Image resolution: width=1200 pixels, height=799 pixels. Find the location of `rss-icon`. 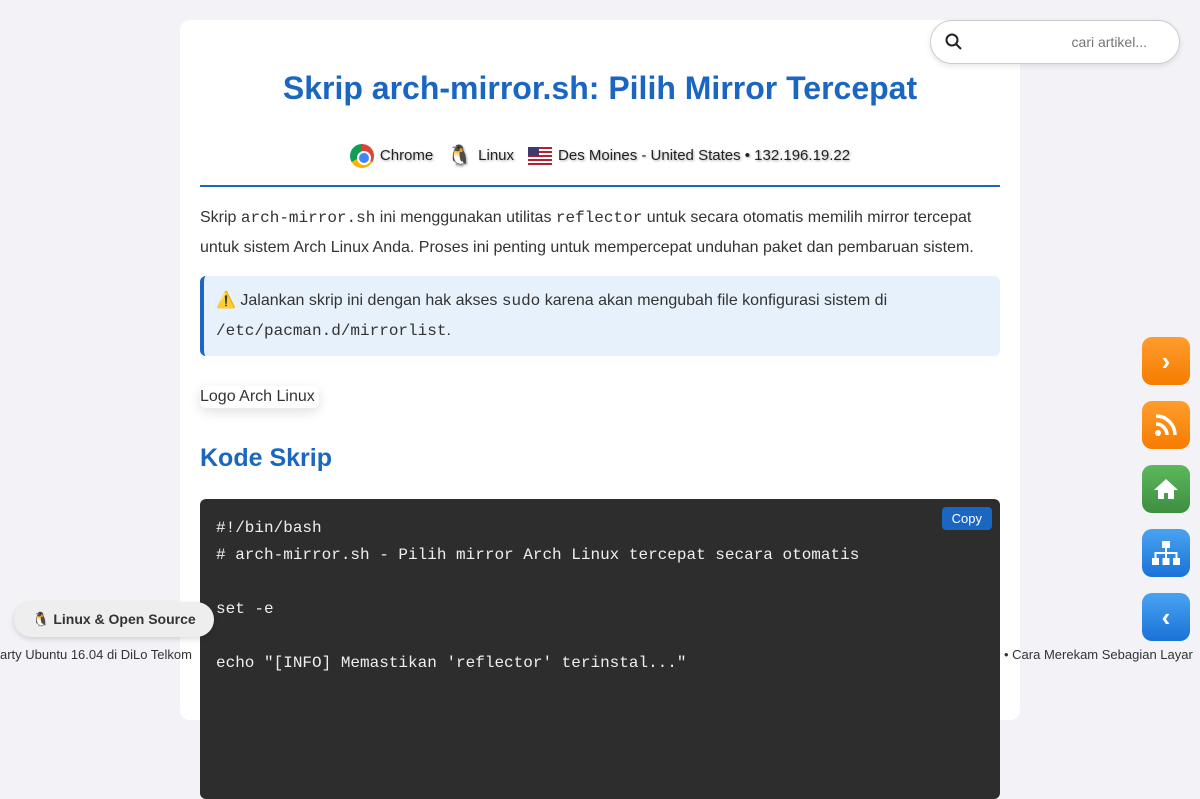

rss-icon is located at coordinates (1166, 425).